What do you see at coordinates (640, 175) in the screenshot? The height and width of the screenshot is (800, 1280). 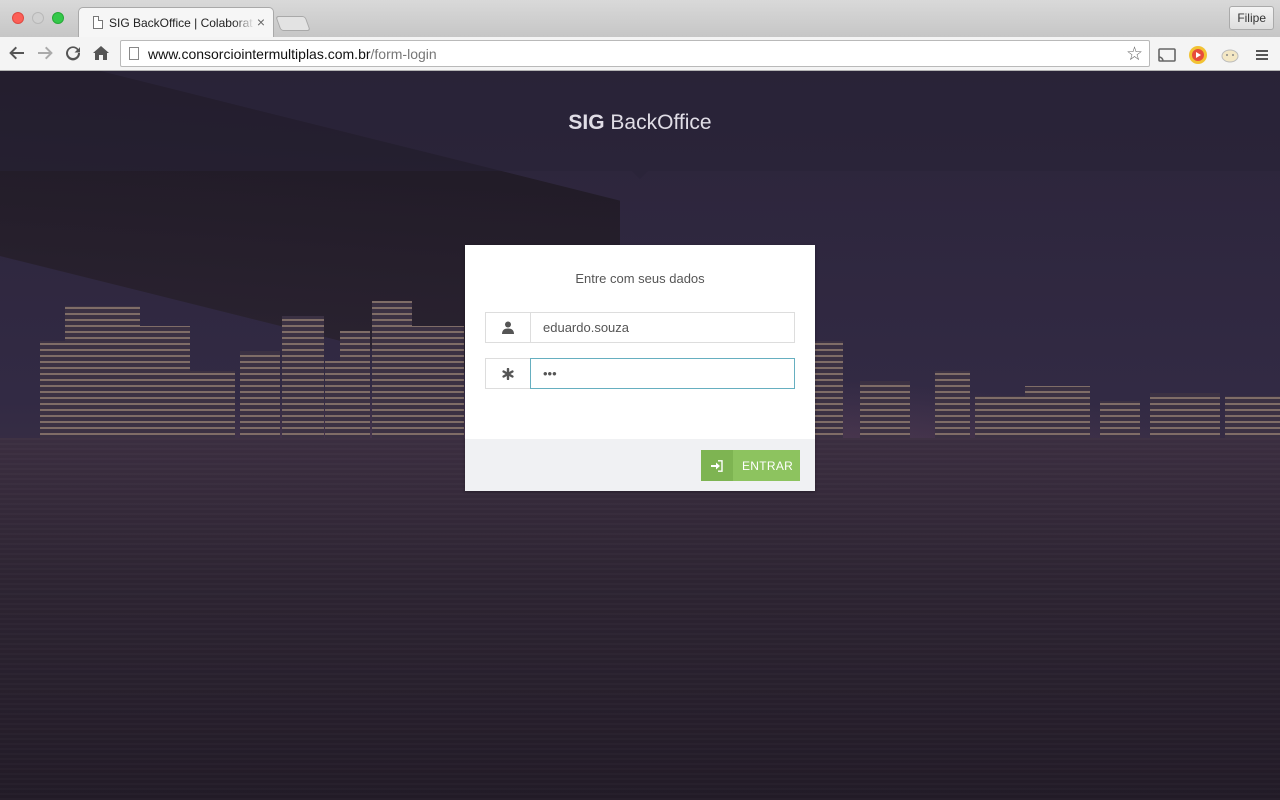 I see `header-caret` at bounding box center [640, 175].